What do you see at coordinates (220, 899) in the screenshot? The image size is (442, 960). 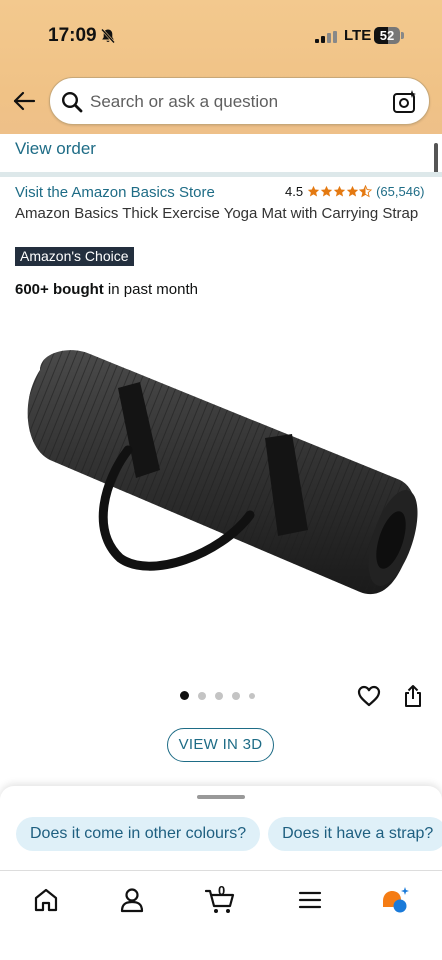 I see `cart-button: 0` at bounding box center [220, 899].